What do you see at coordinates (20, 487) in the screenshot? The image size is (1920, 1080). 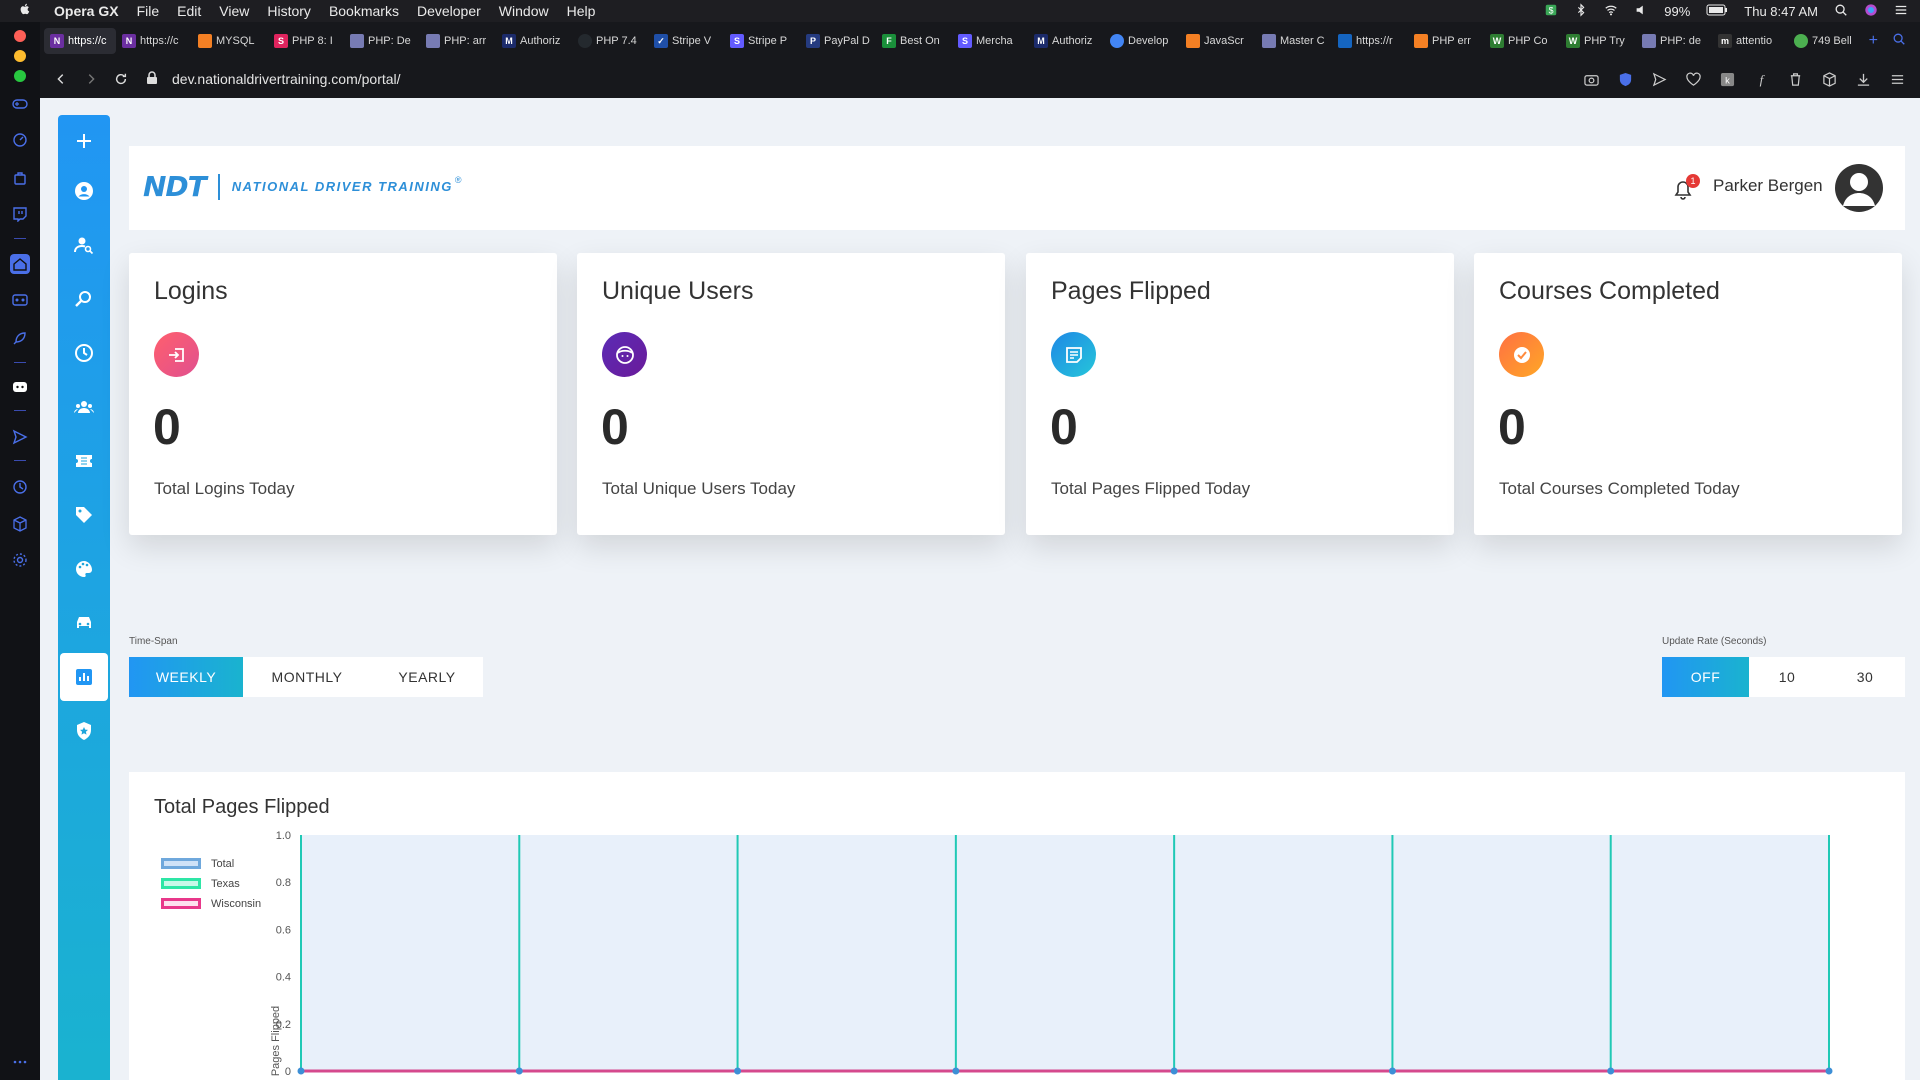 I see `history-icon` at bounding box center [20, 487].